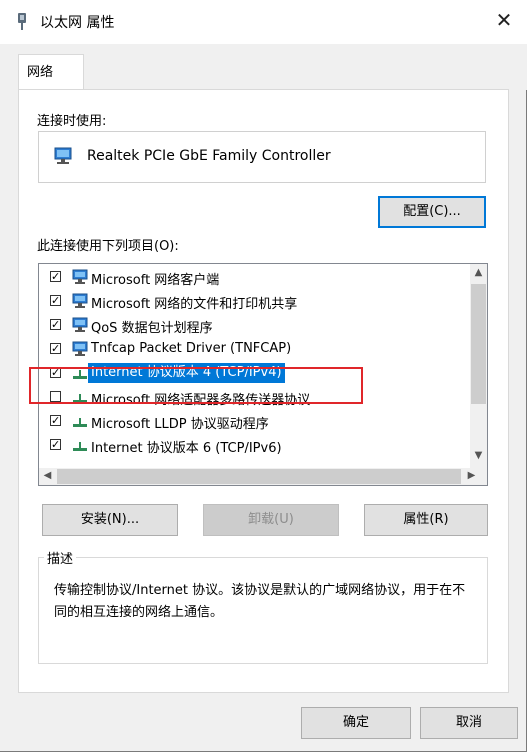 The height and width of the screenshot is (753, 528). What do you see at coordinates (80, 276) in the screenshot?
I see `network-client-icon` at bounding box center [80, 276].